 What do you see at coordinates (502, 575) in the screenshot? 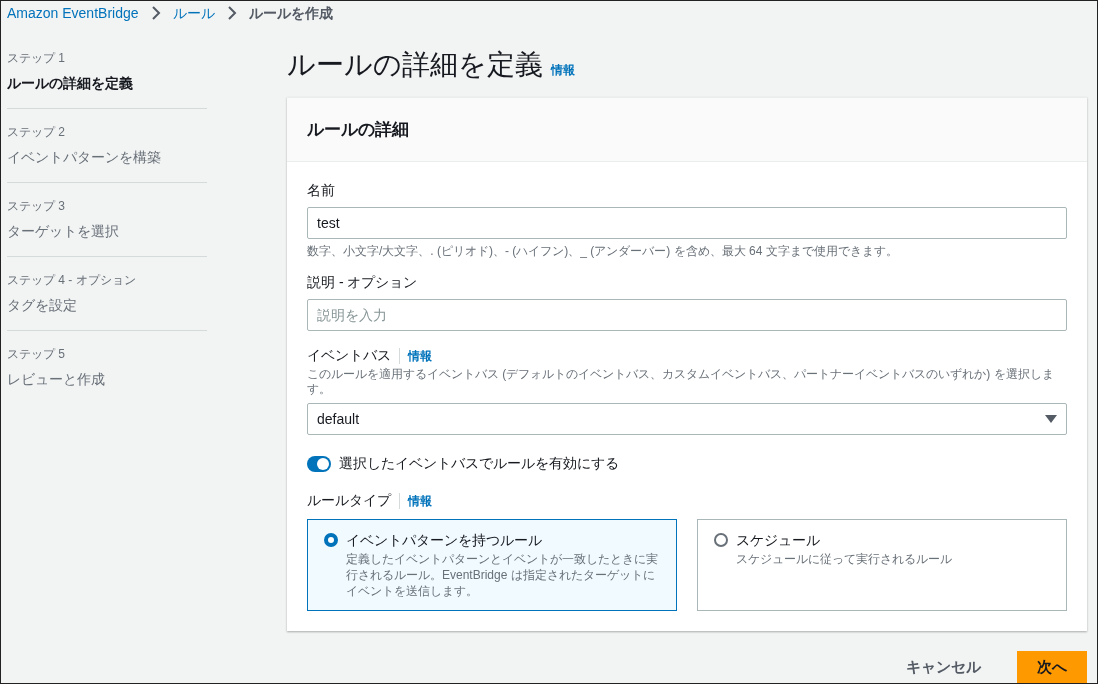
I see `option-description: 定義したイベントパターンとイベントが一致したときに実行されるルール。EventBridge は指定されたターゲットにイベントを送信します。` at bounding box center [502, 575].